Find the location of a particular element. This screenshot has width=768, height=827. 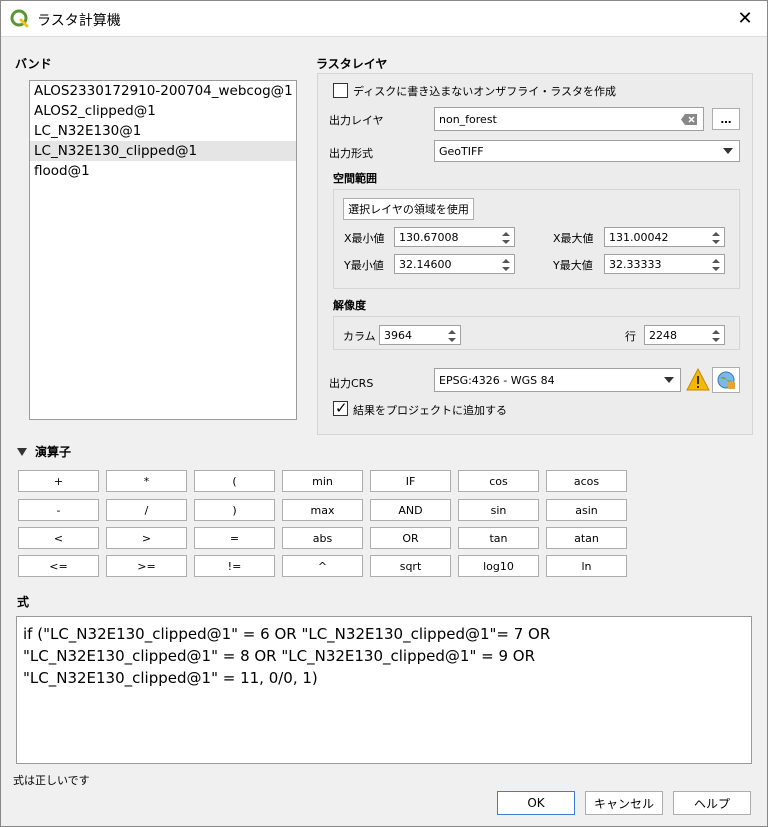

operator-button: log10 is located at coordinates (498, 566).